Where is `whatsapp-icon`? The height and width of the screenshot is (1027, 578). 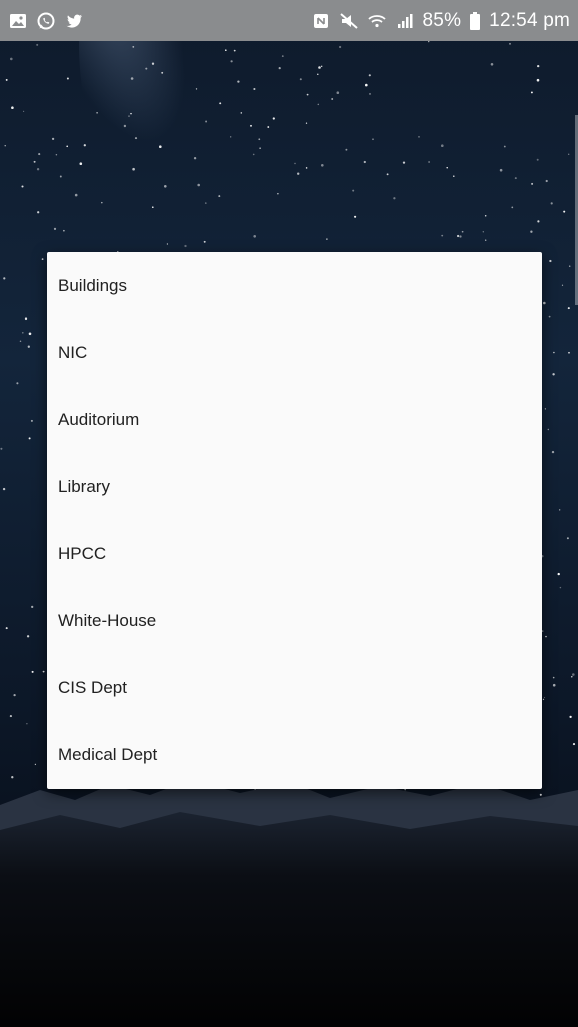
whatsapp-icon is located at coordinates (46, 21).